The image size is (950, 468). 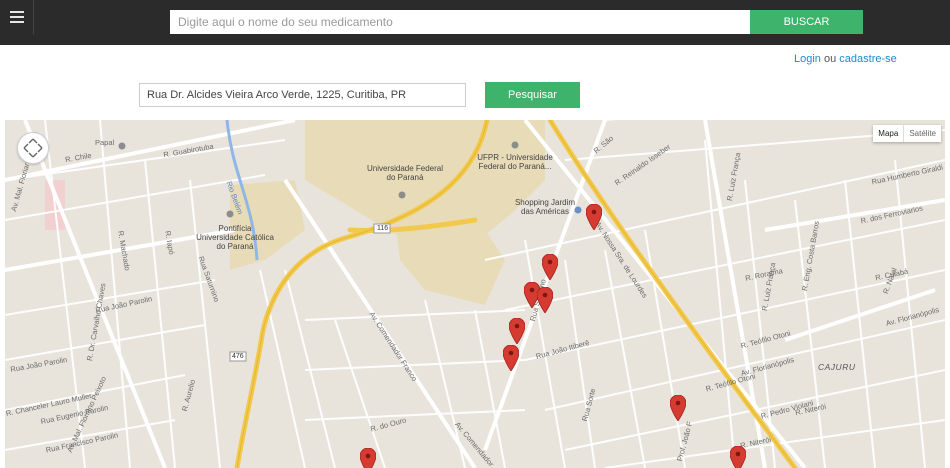 What do you see at coordinates (460, 22) in the screenshot?
I see `medication-search-input` at bounding box center [460, 22].